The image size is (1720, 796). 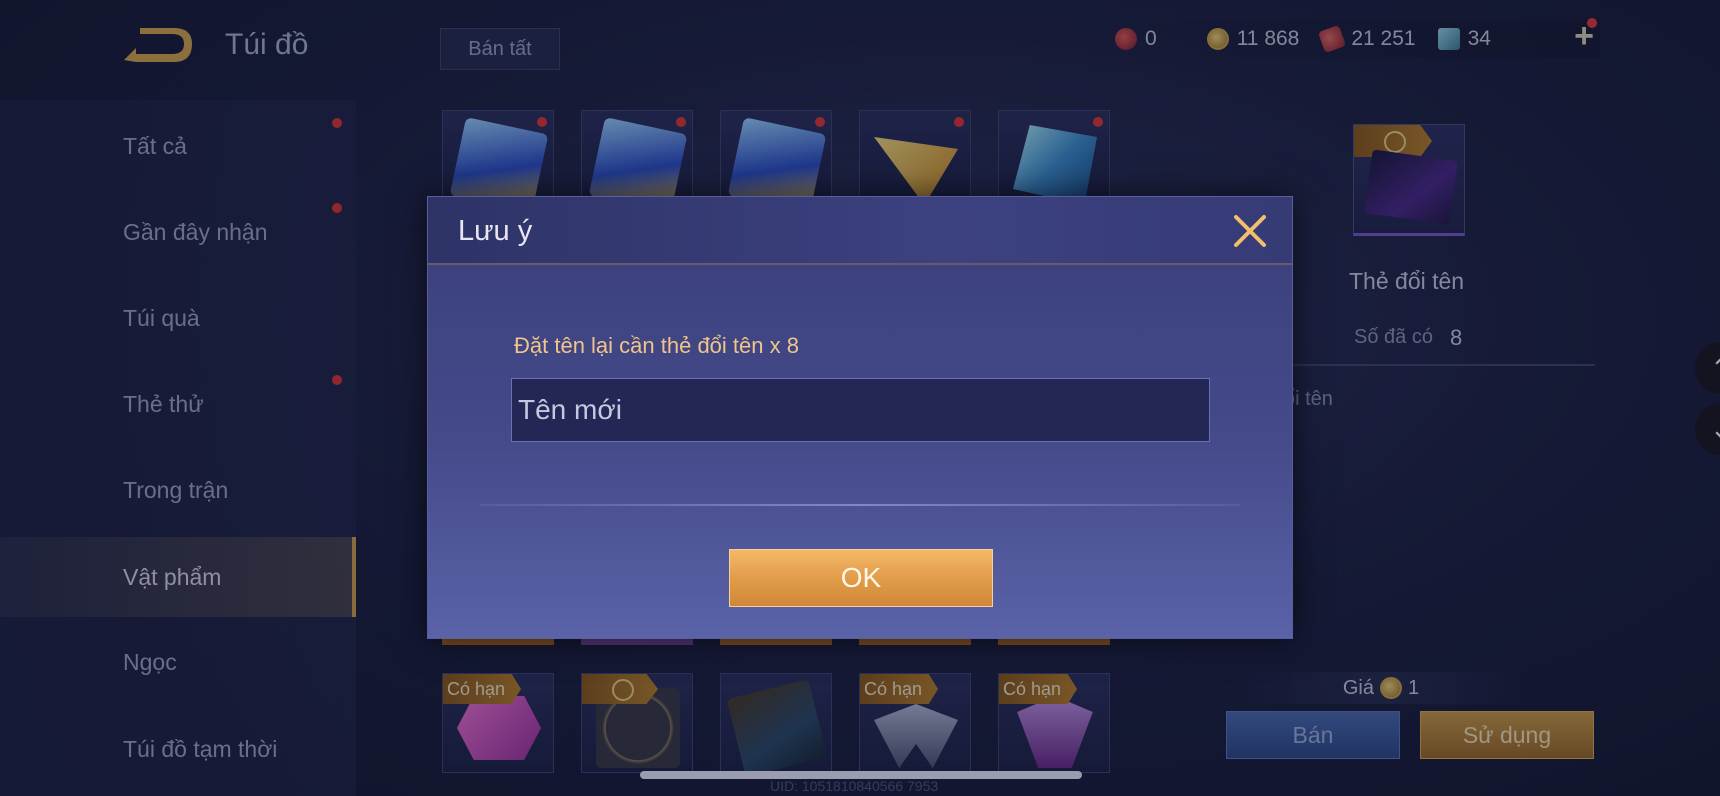 I want to click on dialog-header: Lưu ý, so click(x=860, y=231).